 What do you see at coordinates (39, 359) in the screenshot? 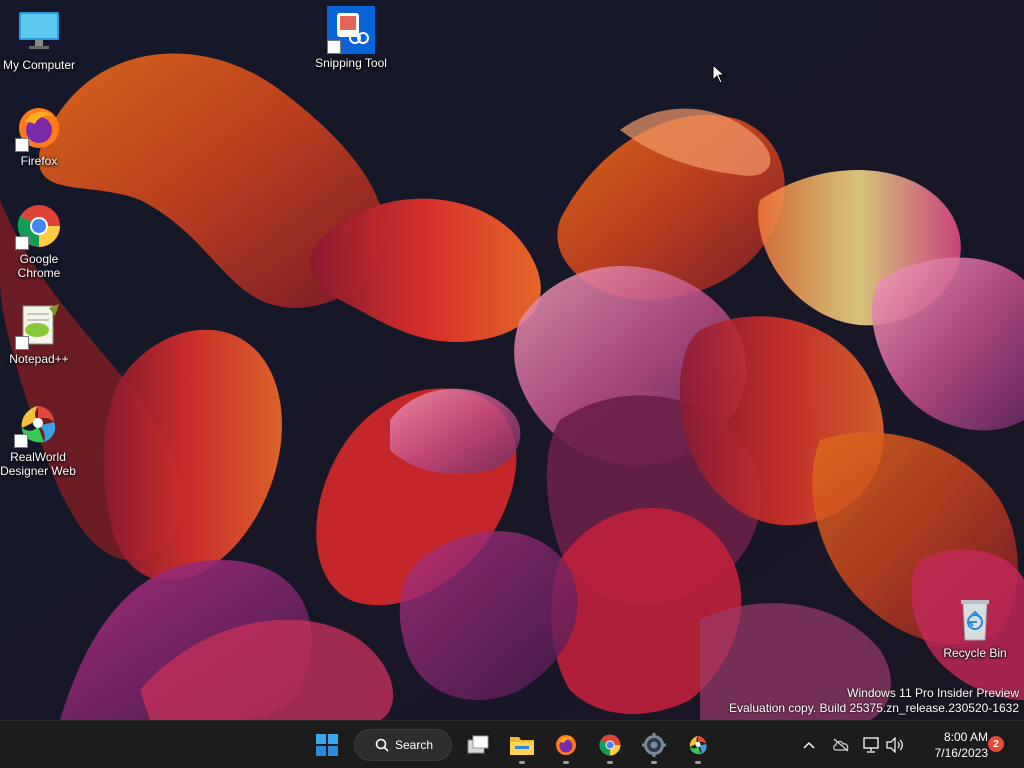
I see `desktop-icon-label: Notepad++` at bounding box center [39, 359].